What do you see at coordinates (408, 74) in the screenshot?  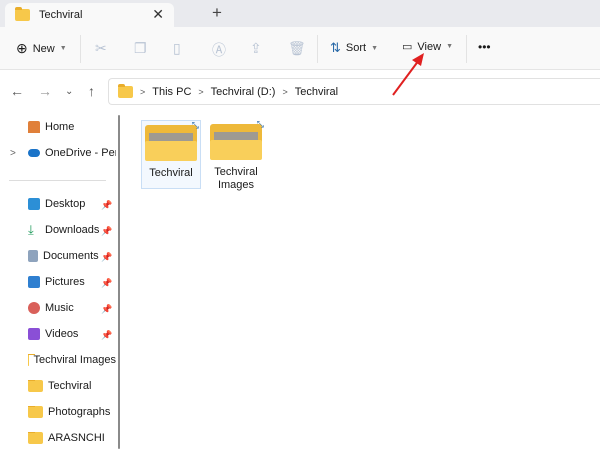 I see `annotation-arrow` at bounding box center [408, 74].